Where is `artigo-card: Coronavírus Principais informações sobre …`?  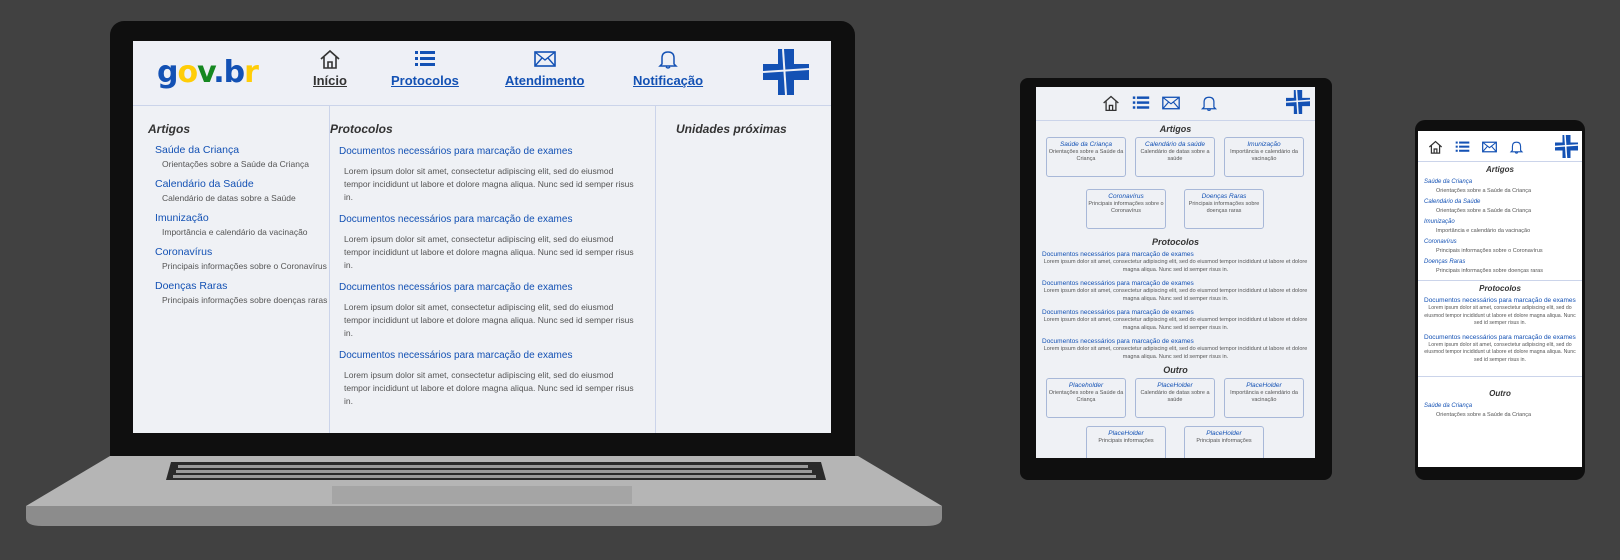 artigo-card: Coronavírus Principais informações sobre … is located at coordinates (1126, 209).